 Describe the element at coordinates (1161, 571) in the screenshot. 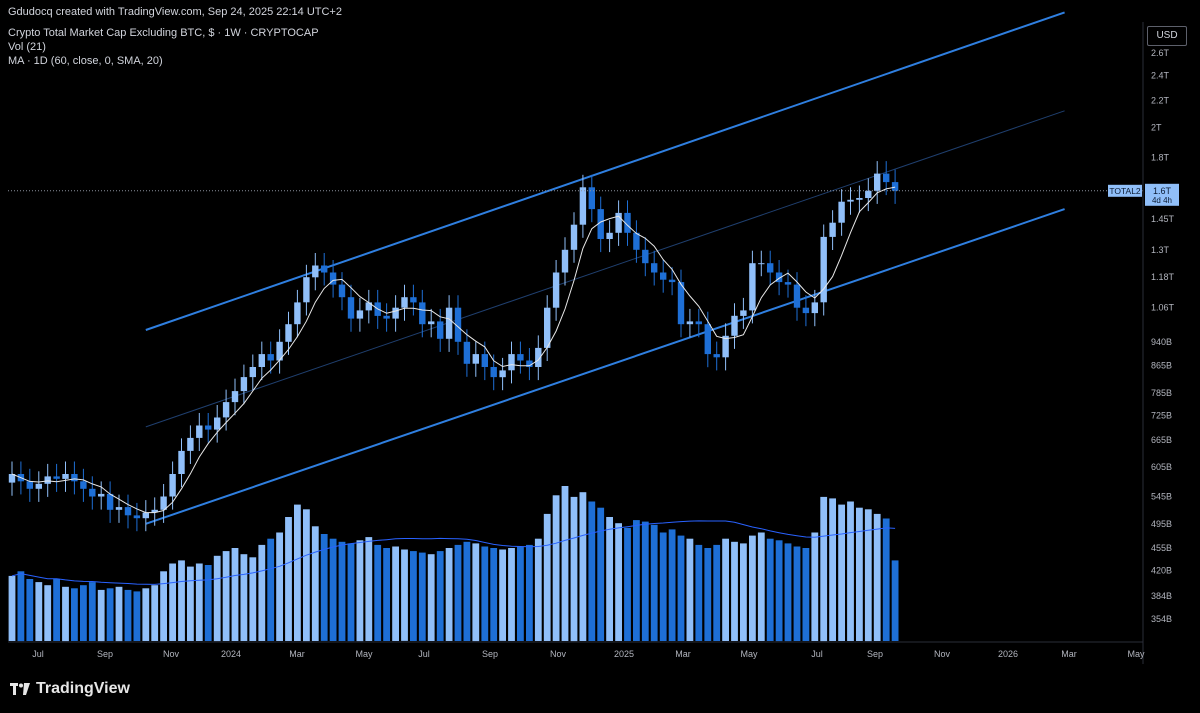

I see `price-tick-label: 420B` at that location.